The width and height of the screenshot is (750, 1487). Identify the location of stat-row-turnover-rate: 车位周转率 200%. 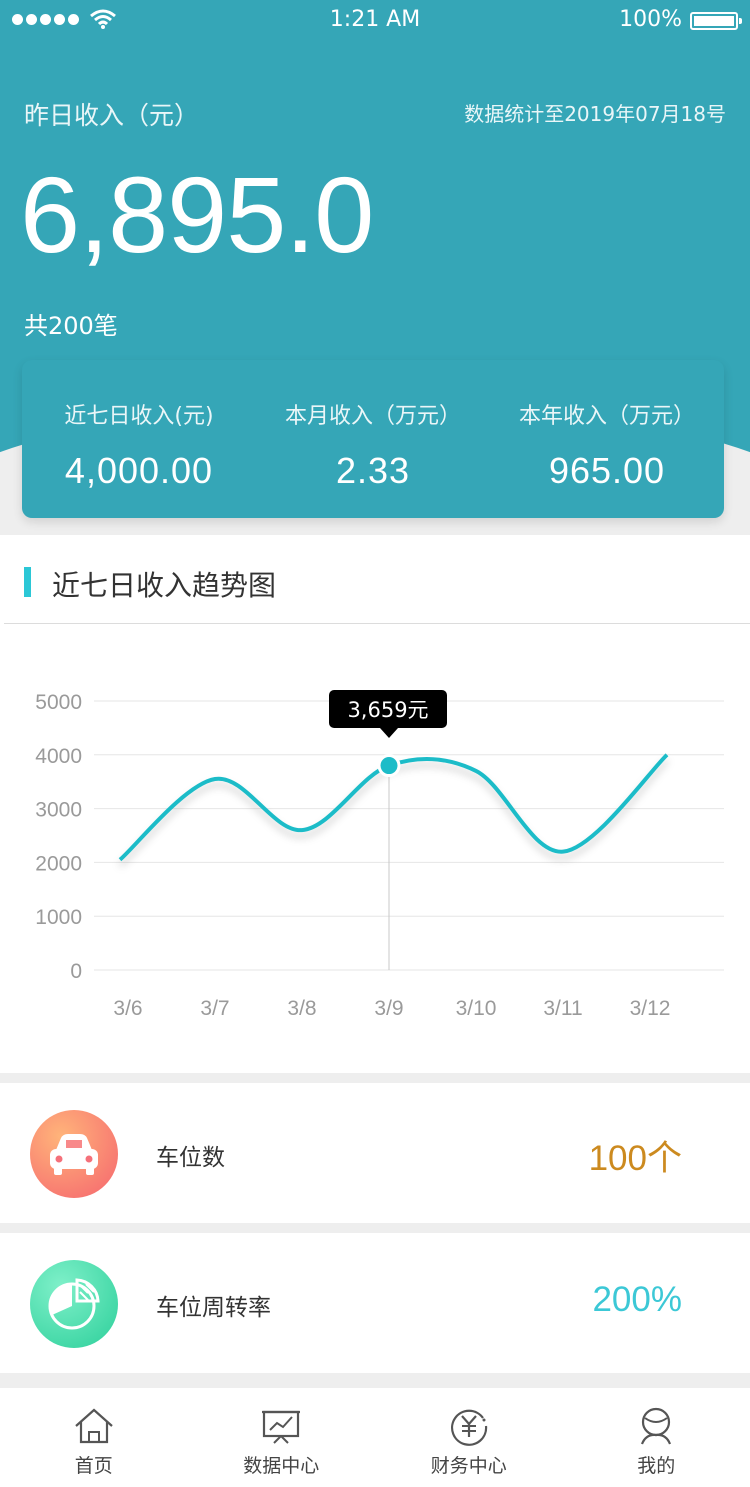
(375, 1303).